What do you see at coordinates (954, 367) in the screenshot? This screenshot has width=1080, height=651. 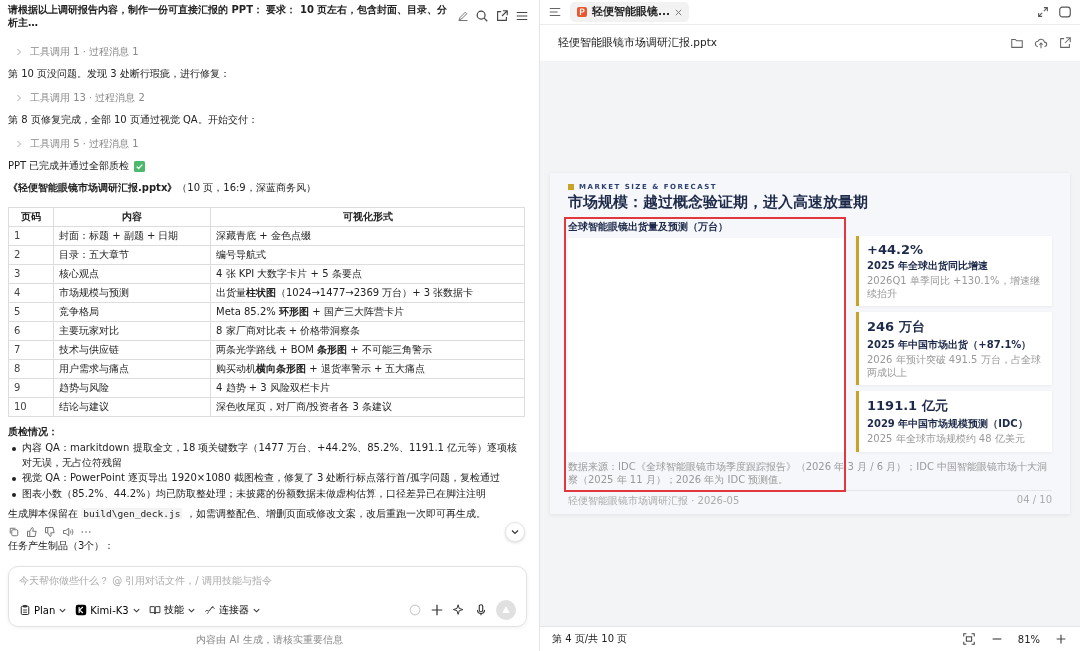 I see `stat-note: 2026 年预计突破 491.5 万台，占全球两成以上` at bounding box center [954, 367].